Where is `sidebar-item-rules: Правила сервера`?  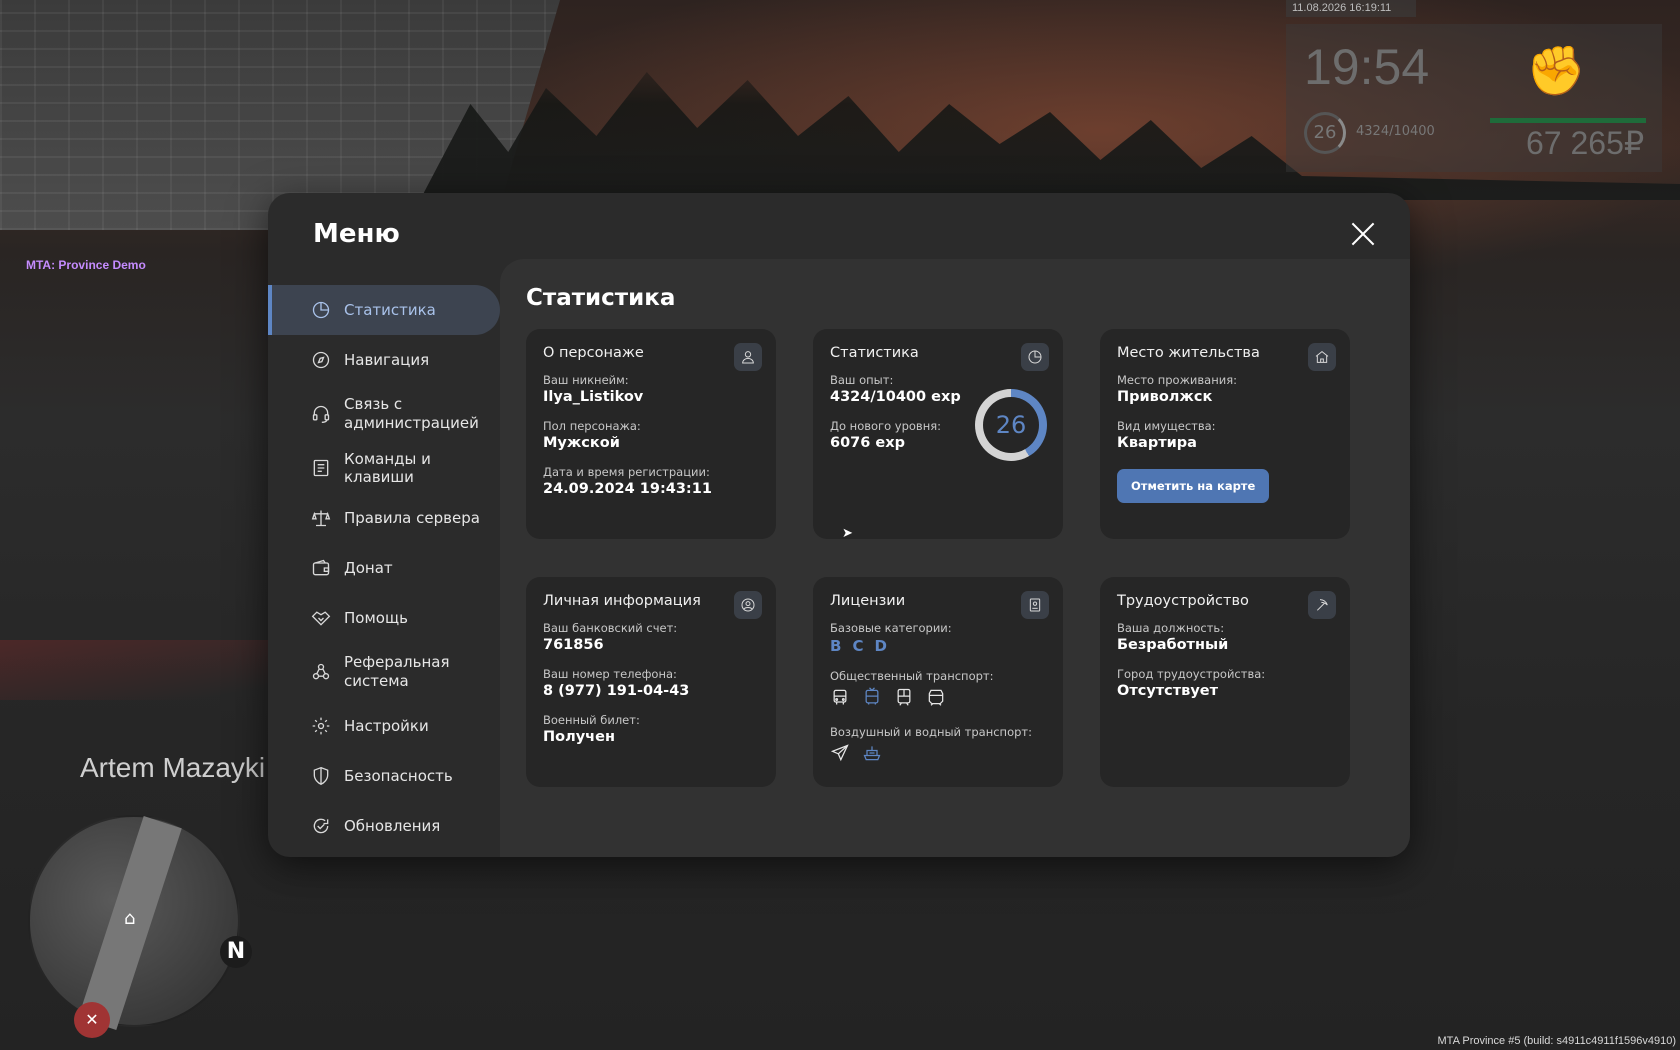 sidebar-item-rules: Правила сервера is located at coordinates (384, 518).